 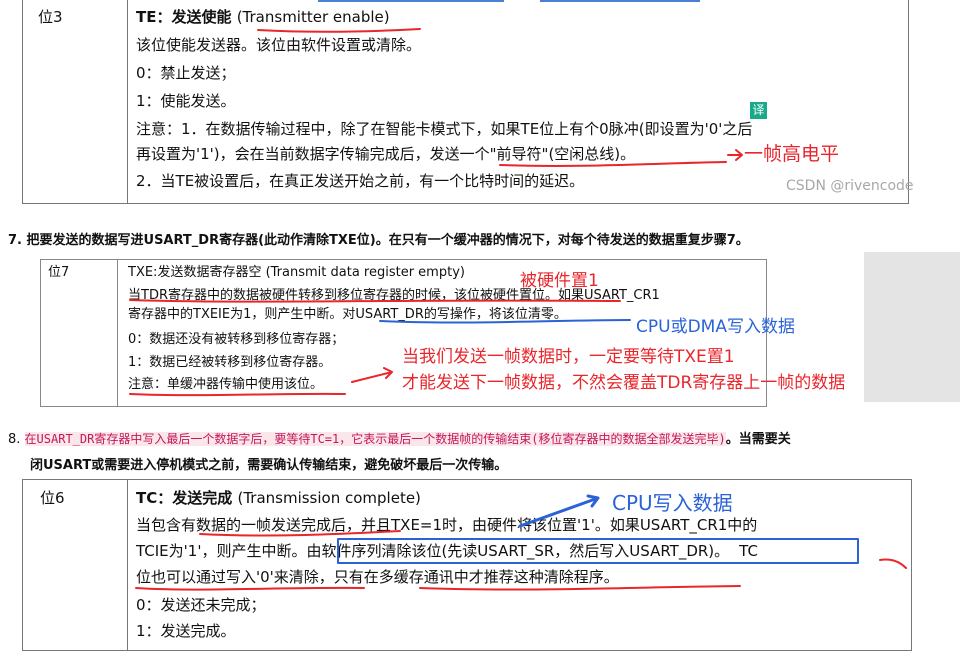 I want to click on underline-tdr-sentence, so click(x=375, y=301).